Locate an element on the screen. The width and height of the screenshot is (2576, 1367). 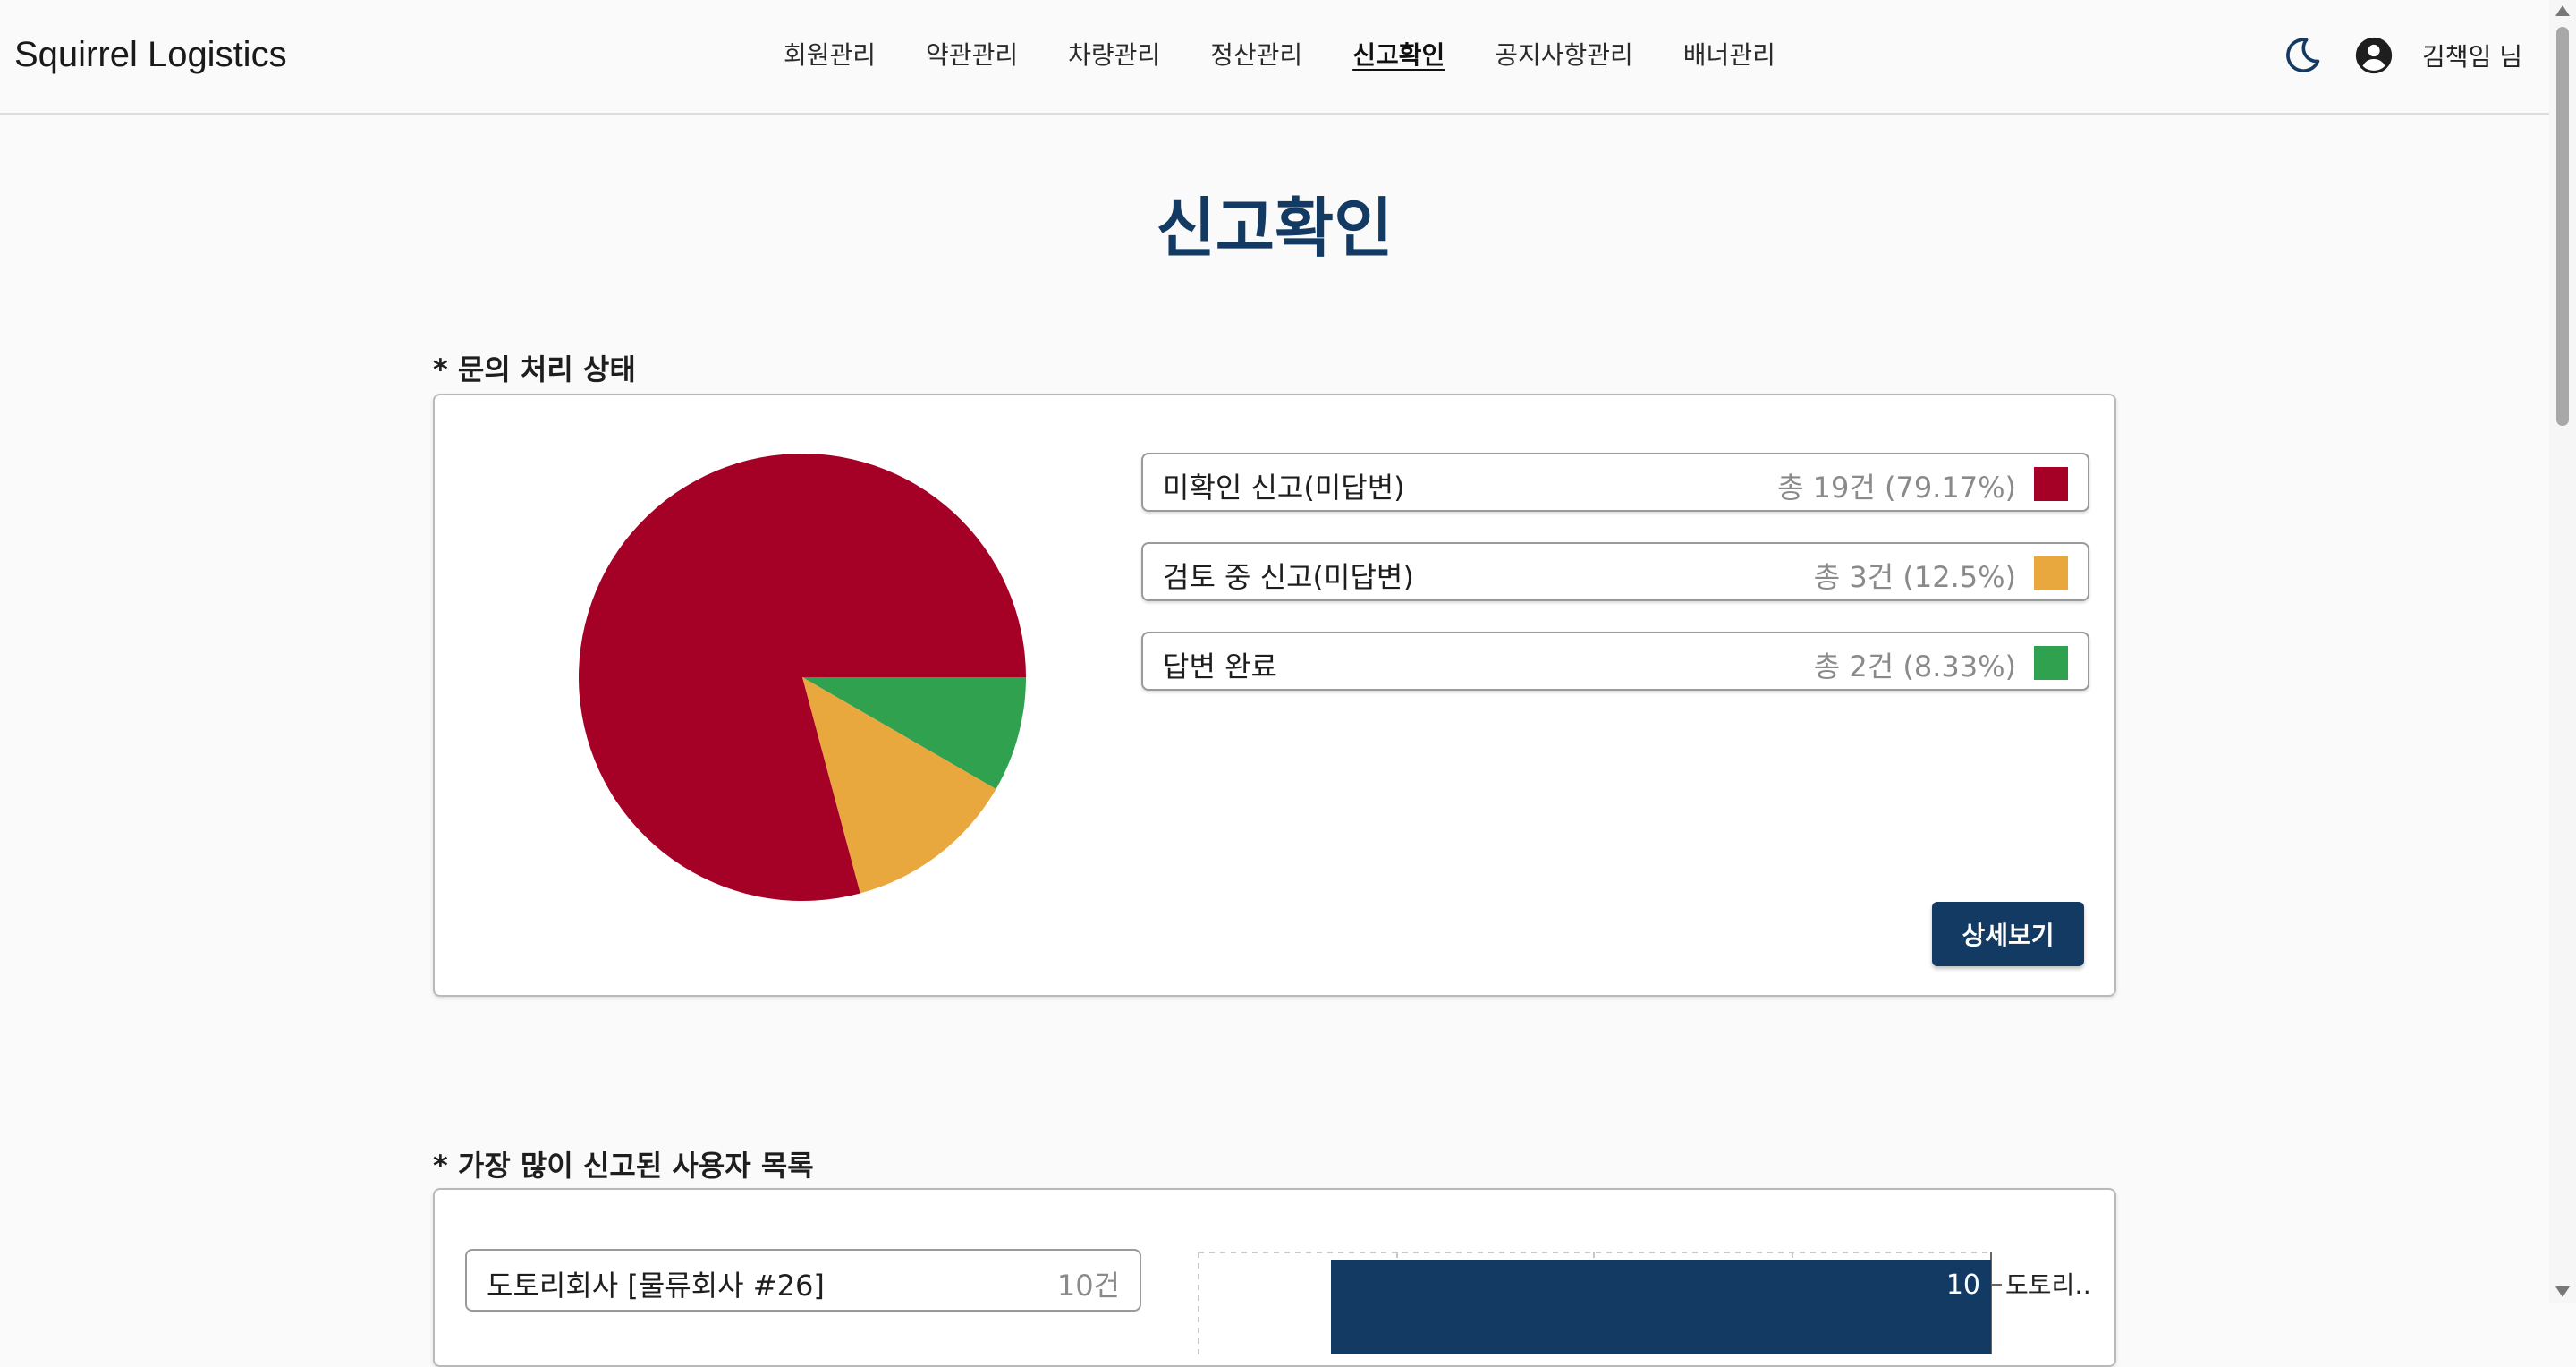
legend-item-answered: 답변 완료 총 2건 (8.33%) is located at coordinates (1615, 662).